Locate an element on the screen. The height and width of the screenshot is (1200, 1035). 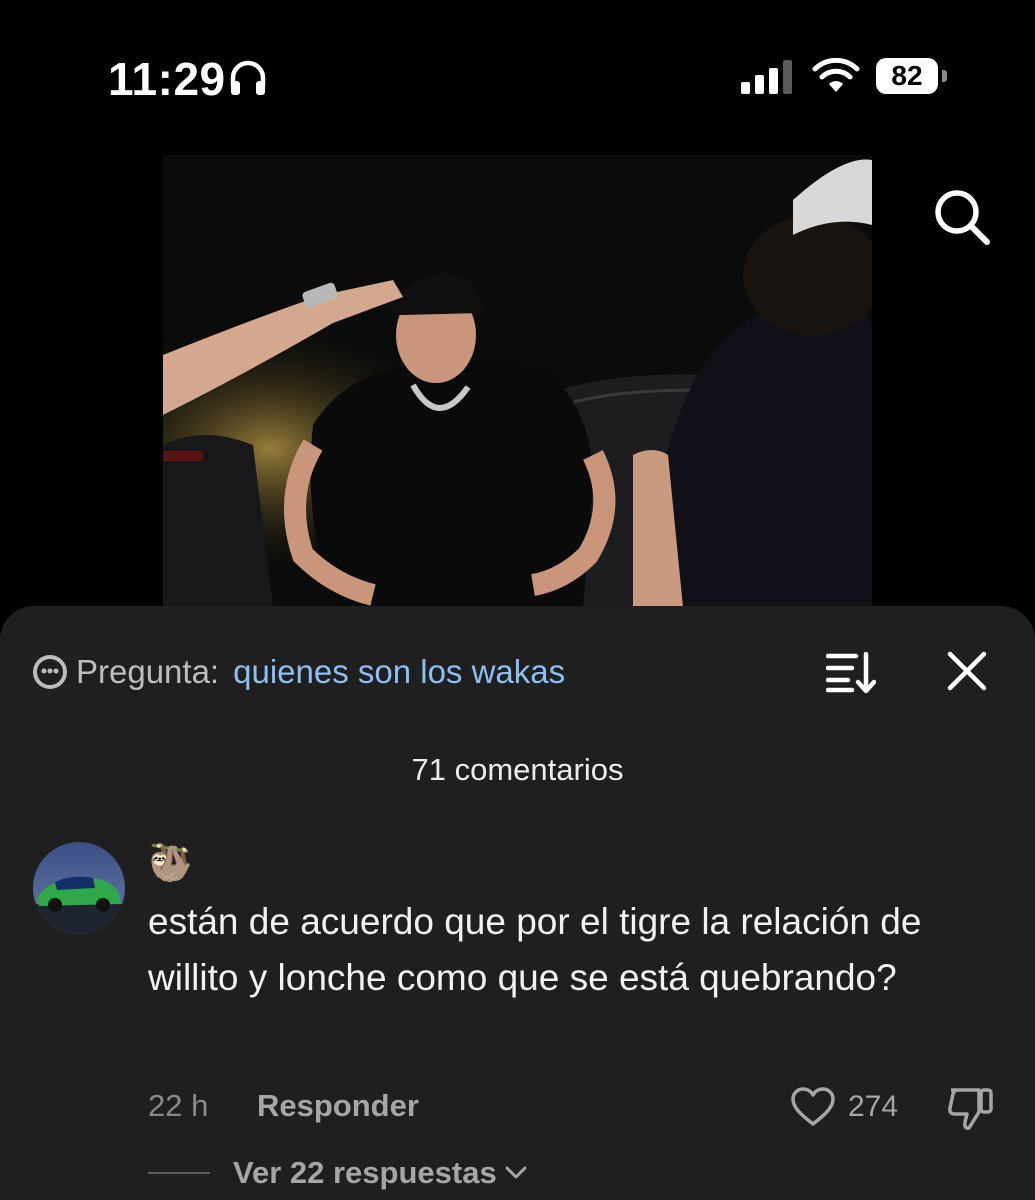
view-replies-button: Ver 22 respuestas is located at coordinates (381, 1173).